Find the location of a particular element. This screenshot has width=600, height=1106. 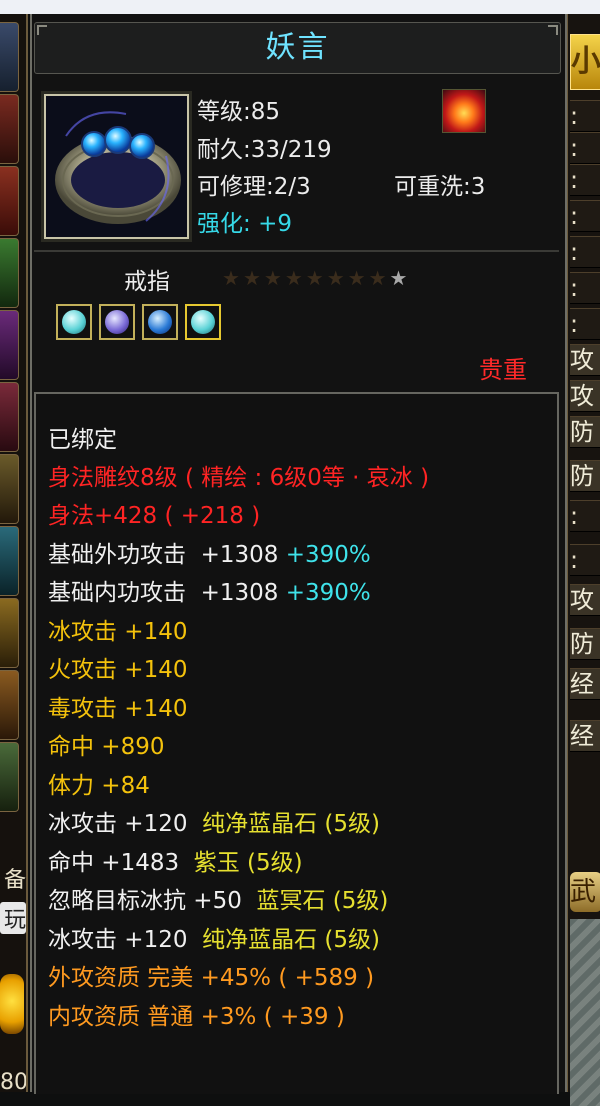

inner-attack-attr: 基础内功攻击 +1308 +390% is located at coordinates (209, 590).